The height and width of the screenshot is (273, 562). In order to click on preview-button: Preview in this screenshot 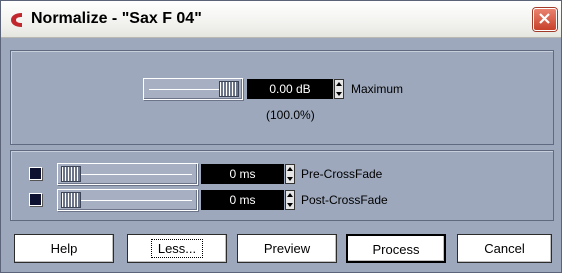, I will do `click(287, 248)`.